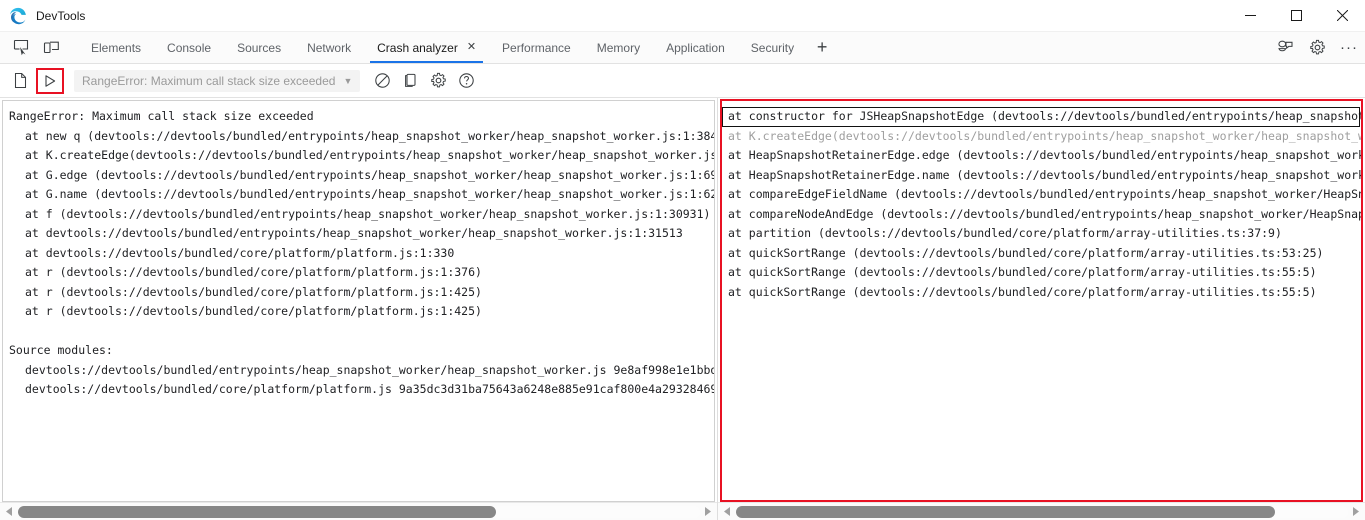 Image resolution: width=1365 pixels, height=520 pixels. Describe the element at coordinates (682, 16) in the screenshot. I see `title-bar: DevTools` at that location.